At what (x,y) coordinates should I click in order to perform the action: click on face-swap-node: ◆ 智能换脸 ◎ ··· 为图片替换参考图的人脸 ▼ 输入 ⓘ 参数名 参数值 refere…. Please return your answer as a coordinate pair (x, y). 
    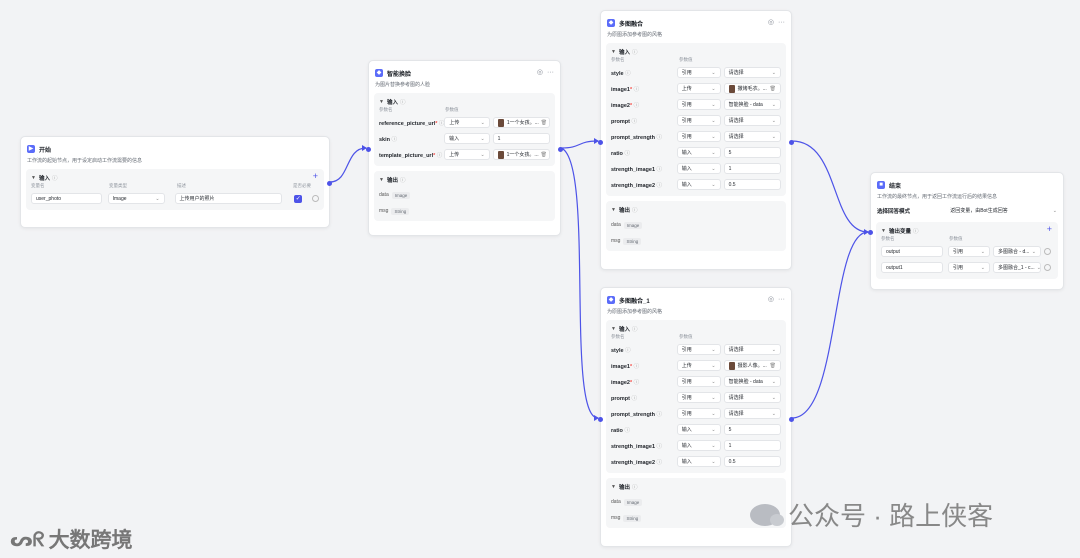
    Looking at the image, I should click on (464, 148).